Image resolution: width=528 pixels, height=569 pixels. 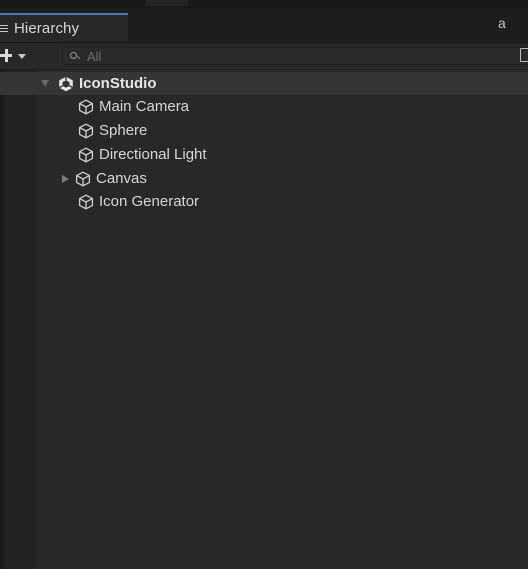 I want to click on search-field, so click(x=295, y=56).